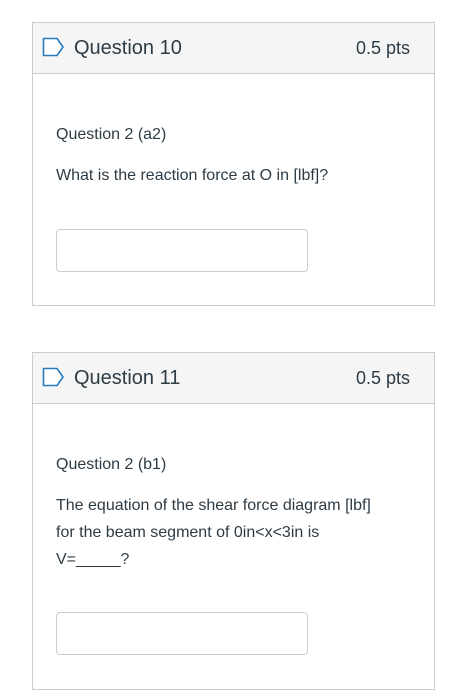 This screenshot has height=700, width=467. Describe the element at coordinates (233, 48) in the screenshot. I see `question-header: Question 10 0.5 pts` at that location.